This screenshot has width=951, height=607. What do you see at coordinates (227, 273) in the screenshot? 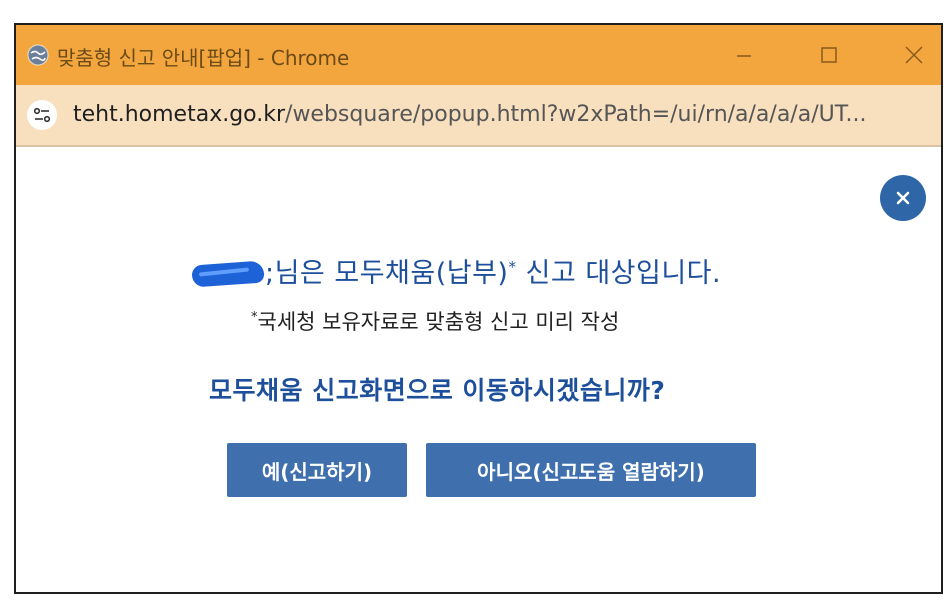
I see `redacted-name` at bounding box center [227, 273].